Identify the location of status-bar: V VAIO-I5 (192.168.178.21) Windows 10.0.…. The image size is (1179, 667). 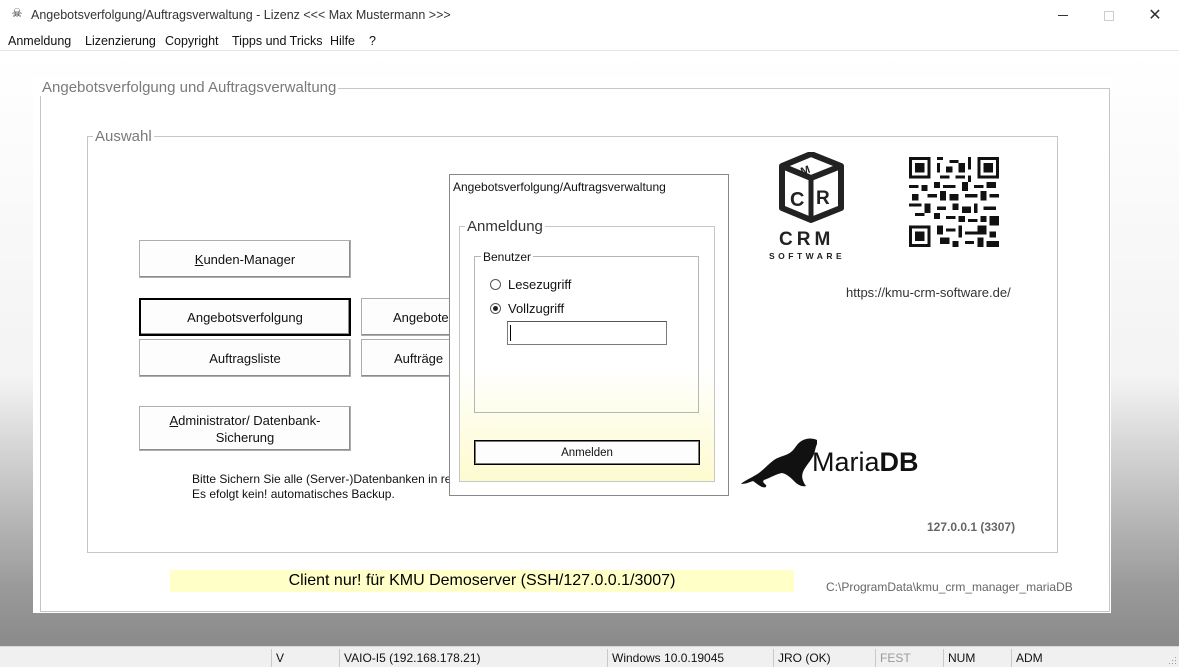
(589, 656).